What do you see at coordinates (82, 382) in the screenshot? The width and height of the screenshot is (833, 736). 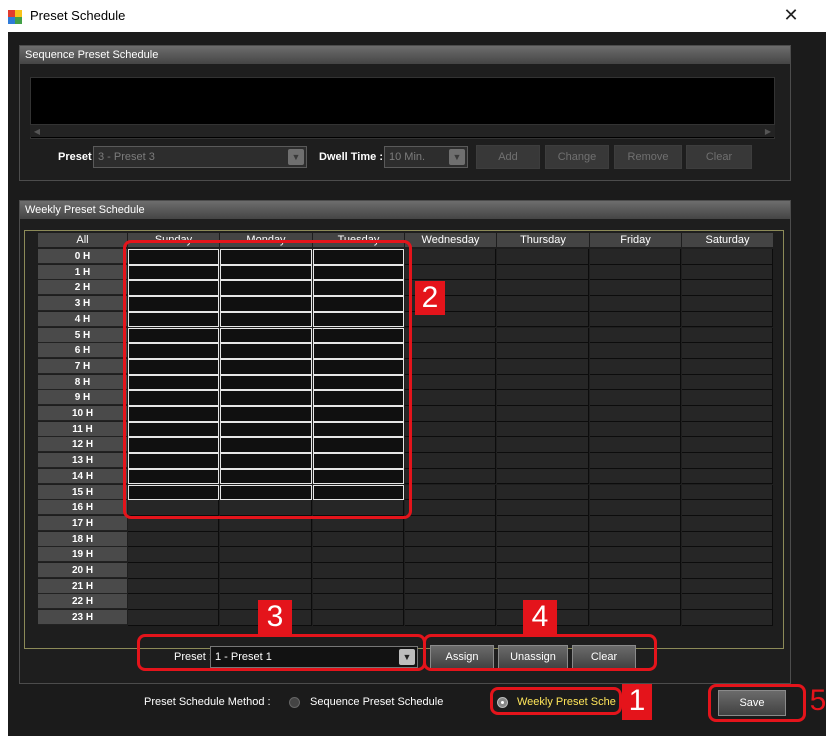 I see `hour-label: 8 H` at bounding box center [82, 382].